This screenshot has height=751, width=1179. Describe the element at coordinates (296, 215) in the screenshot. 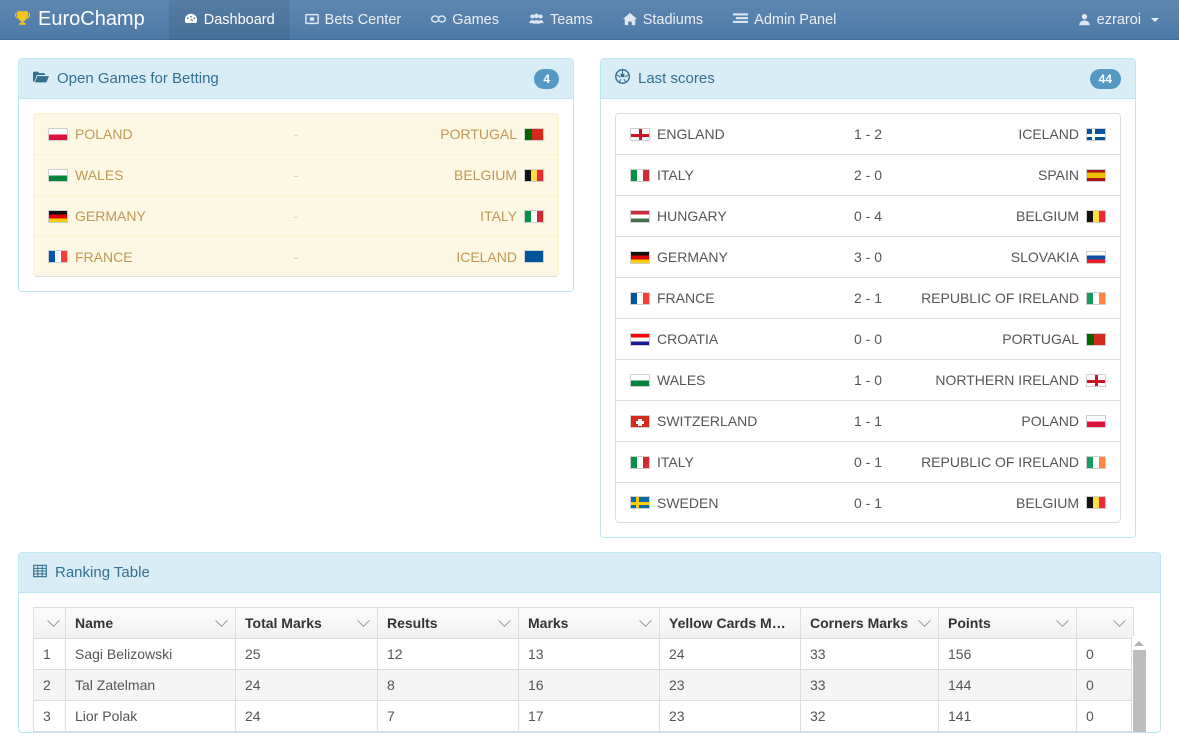

I see `list-item: GERMANY - ITALY` at that location.